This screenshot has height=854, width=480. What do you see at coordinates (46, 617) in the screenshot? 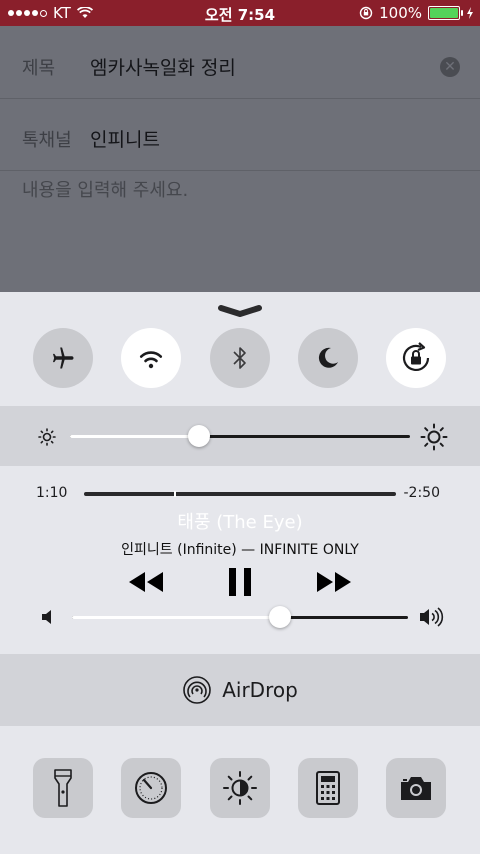
I see `volume-low-icon` at bounding box center [46, 617].